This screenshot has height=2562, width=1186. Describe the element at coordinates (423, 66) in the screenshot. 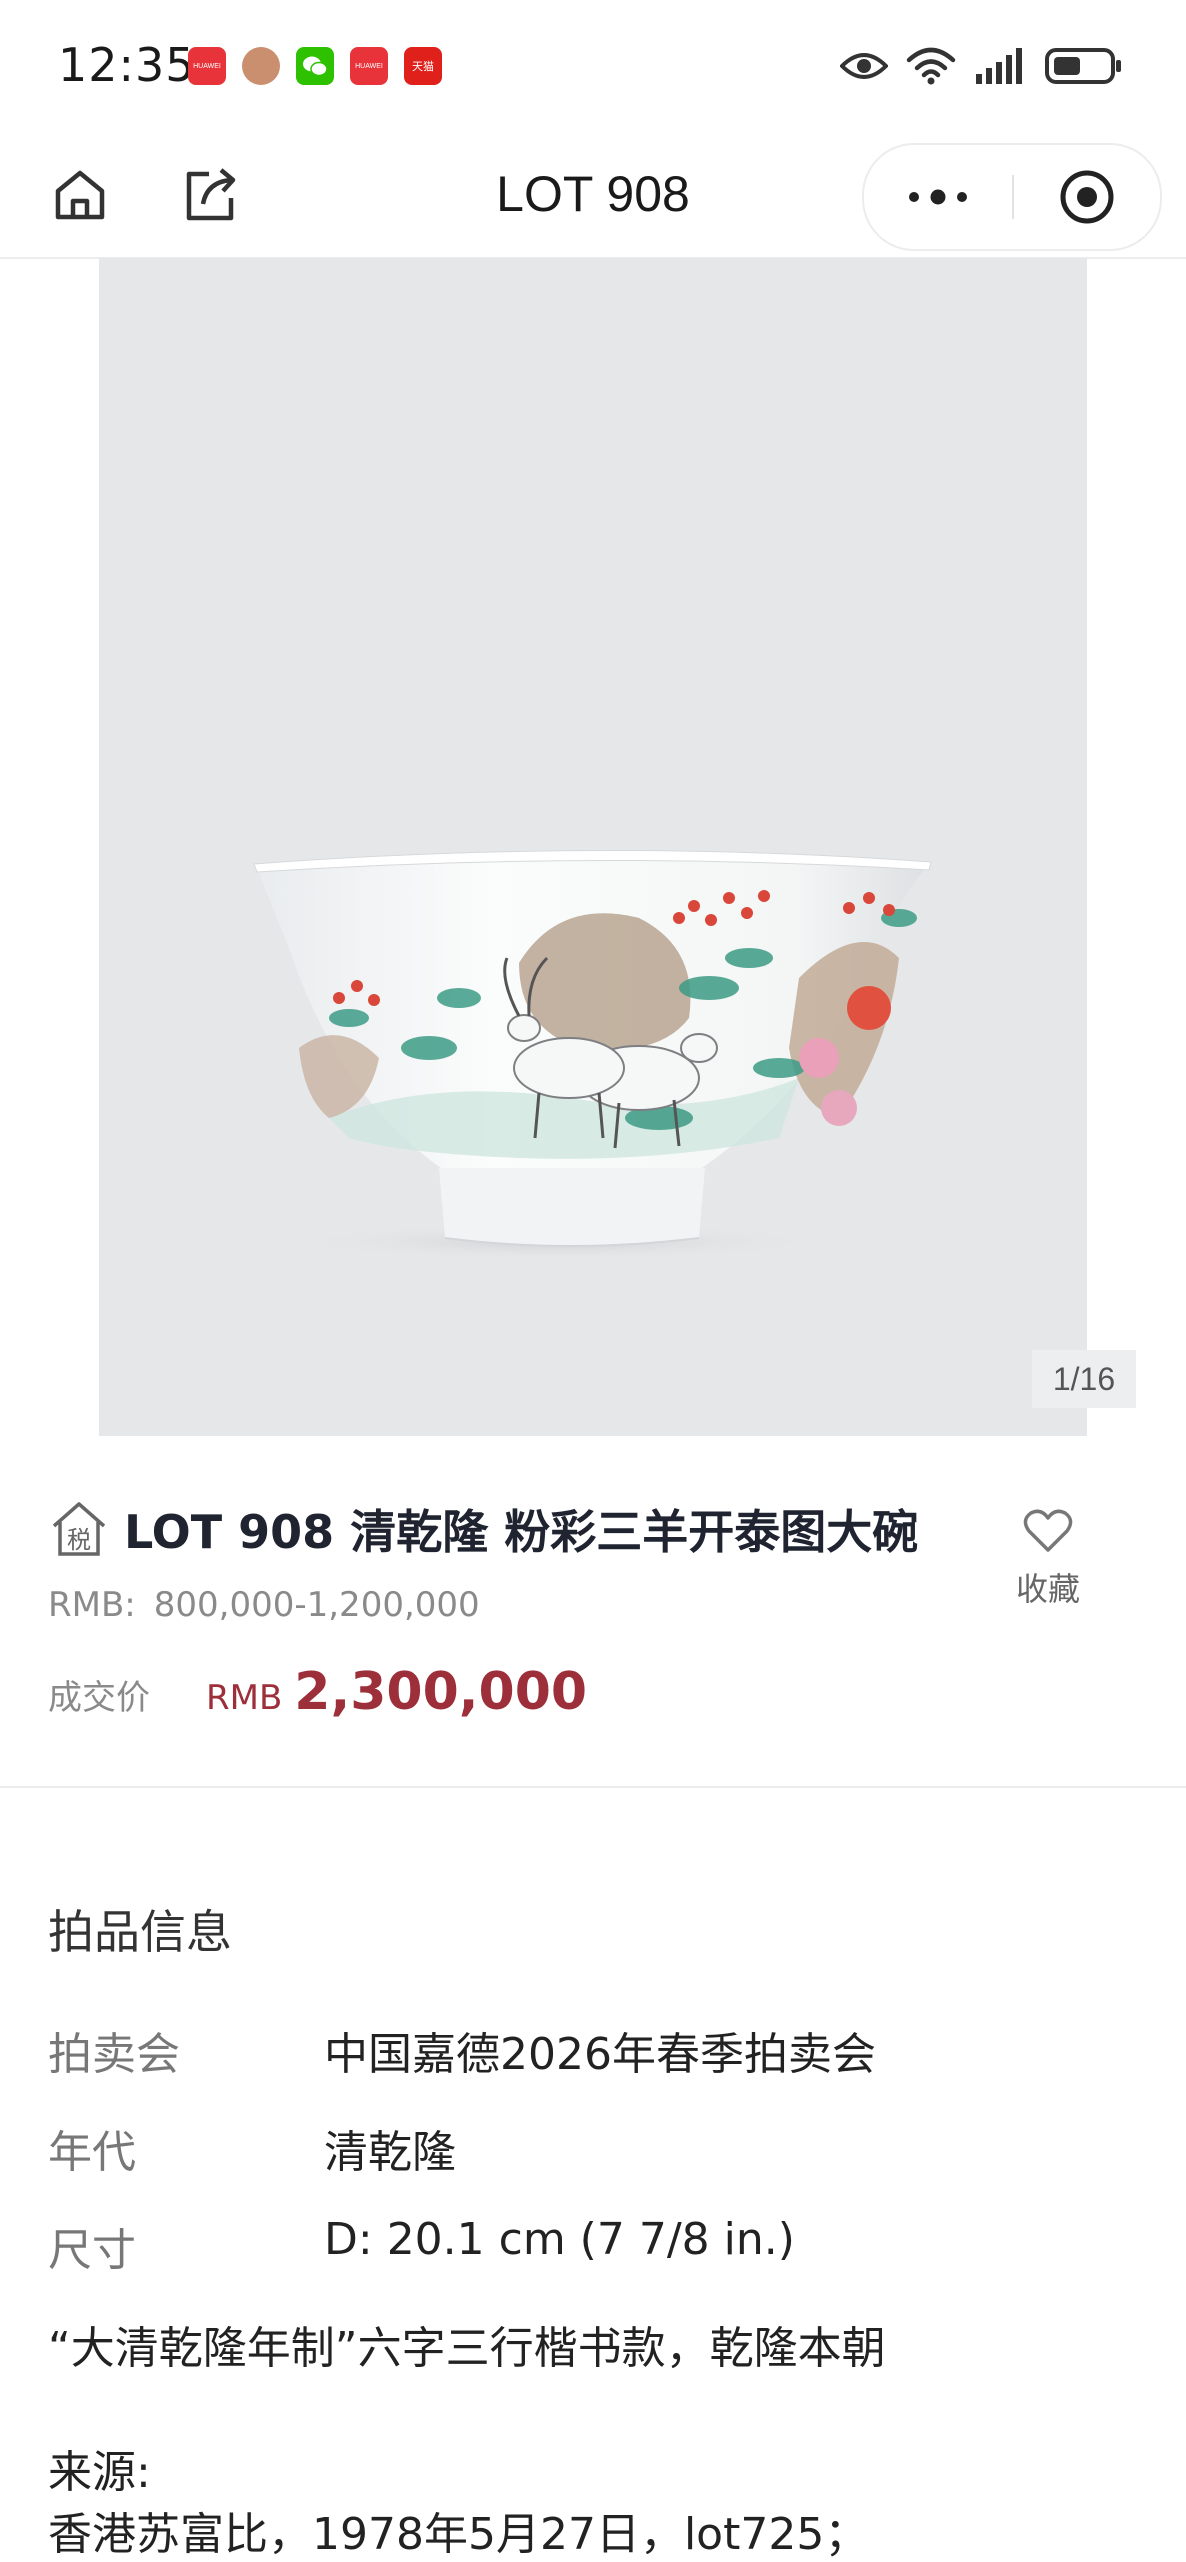

I see `tmall-notification-icon: 天猫` at that location.